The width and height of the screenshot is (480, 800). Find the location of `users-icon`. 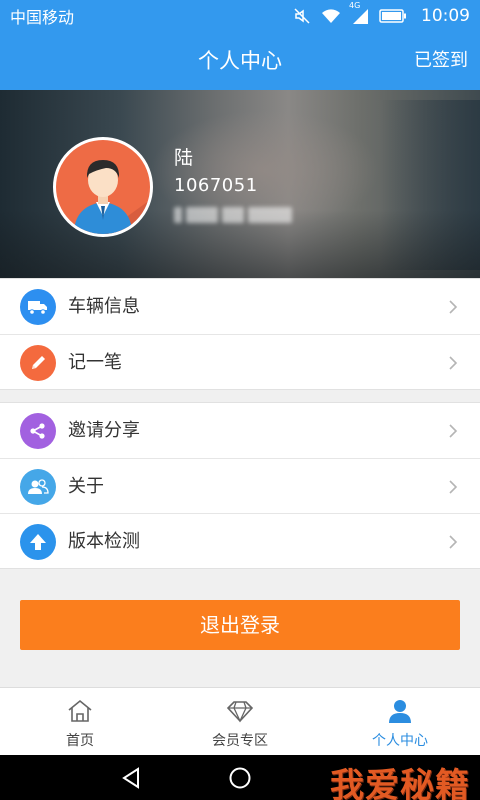

users-icon is located at coordinates (38, 487).